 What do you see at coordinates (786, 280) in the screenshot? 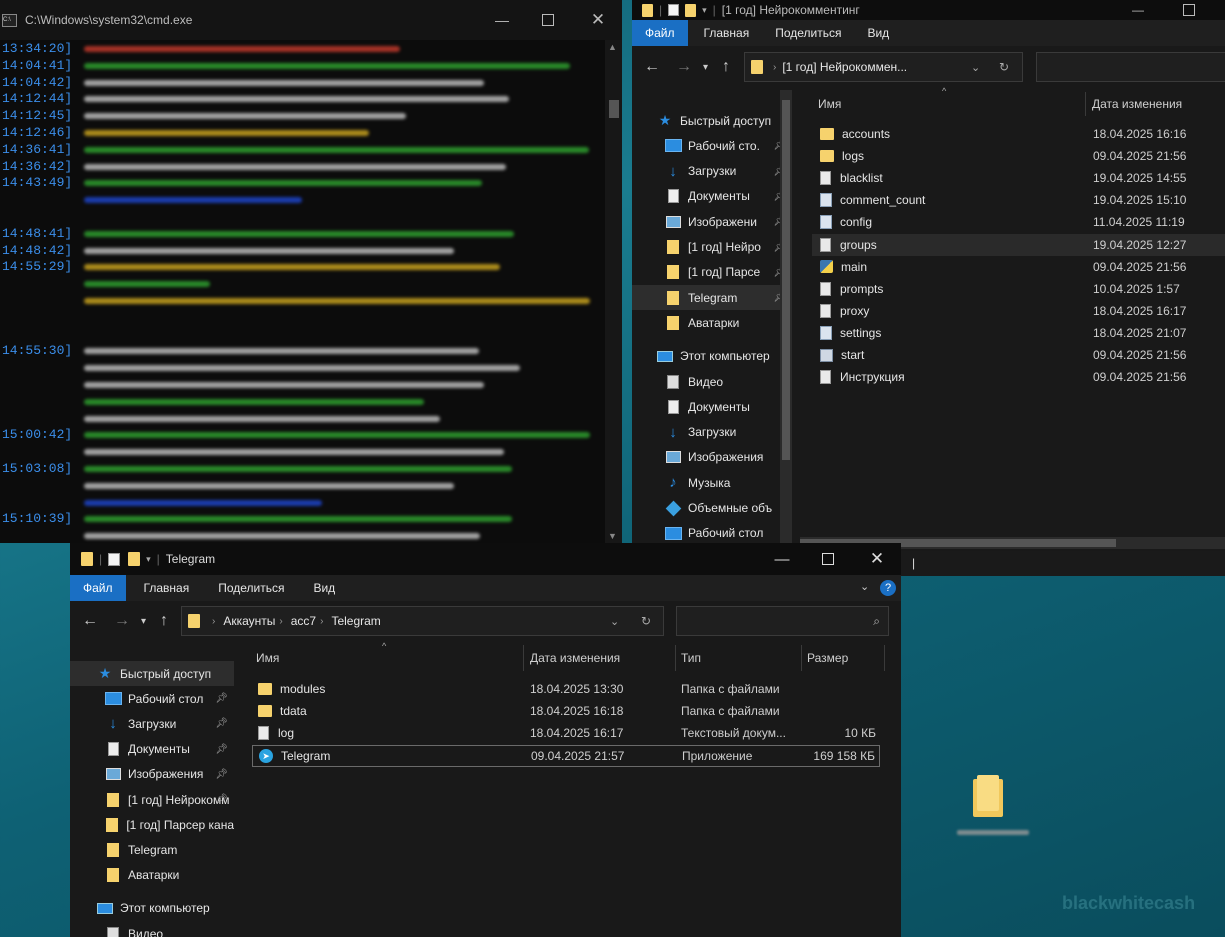
I see `nav-scrollbar-thumb` at bounding box center [786, 280].